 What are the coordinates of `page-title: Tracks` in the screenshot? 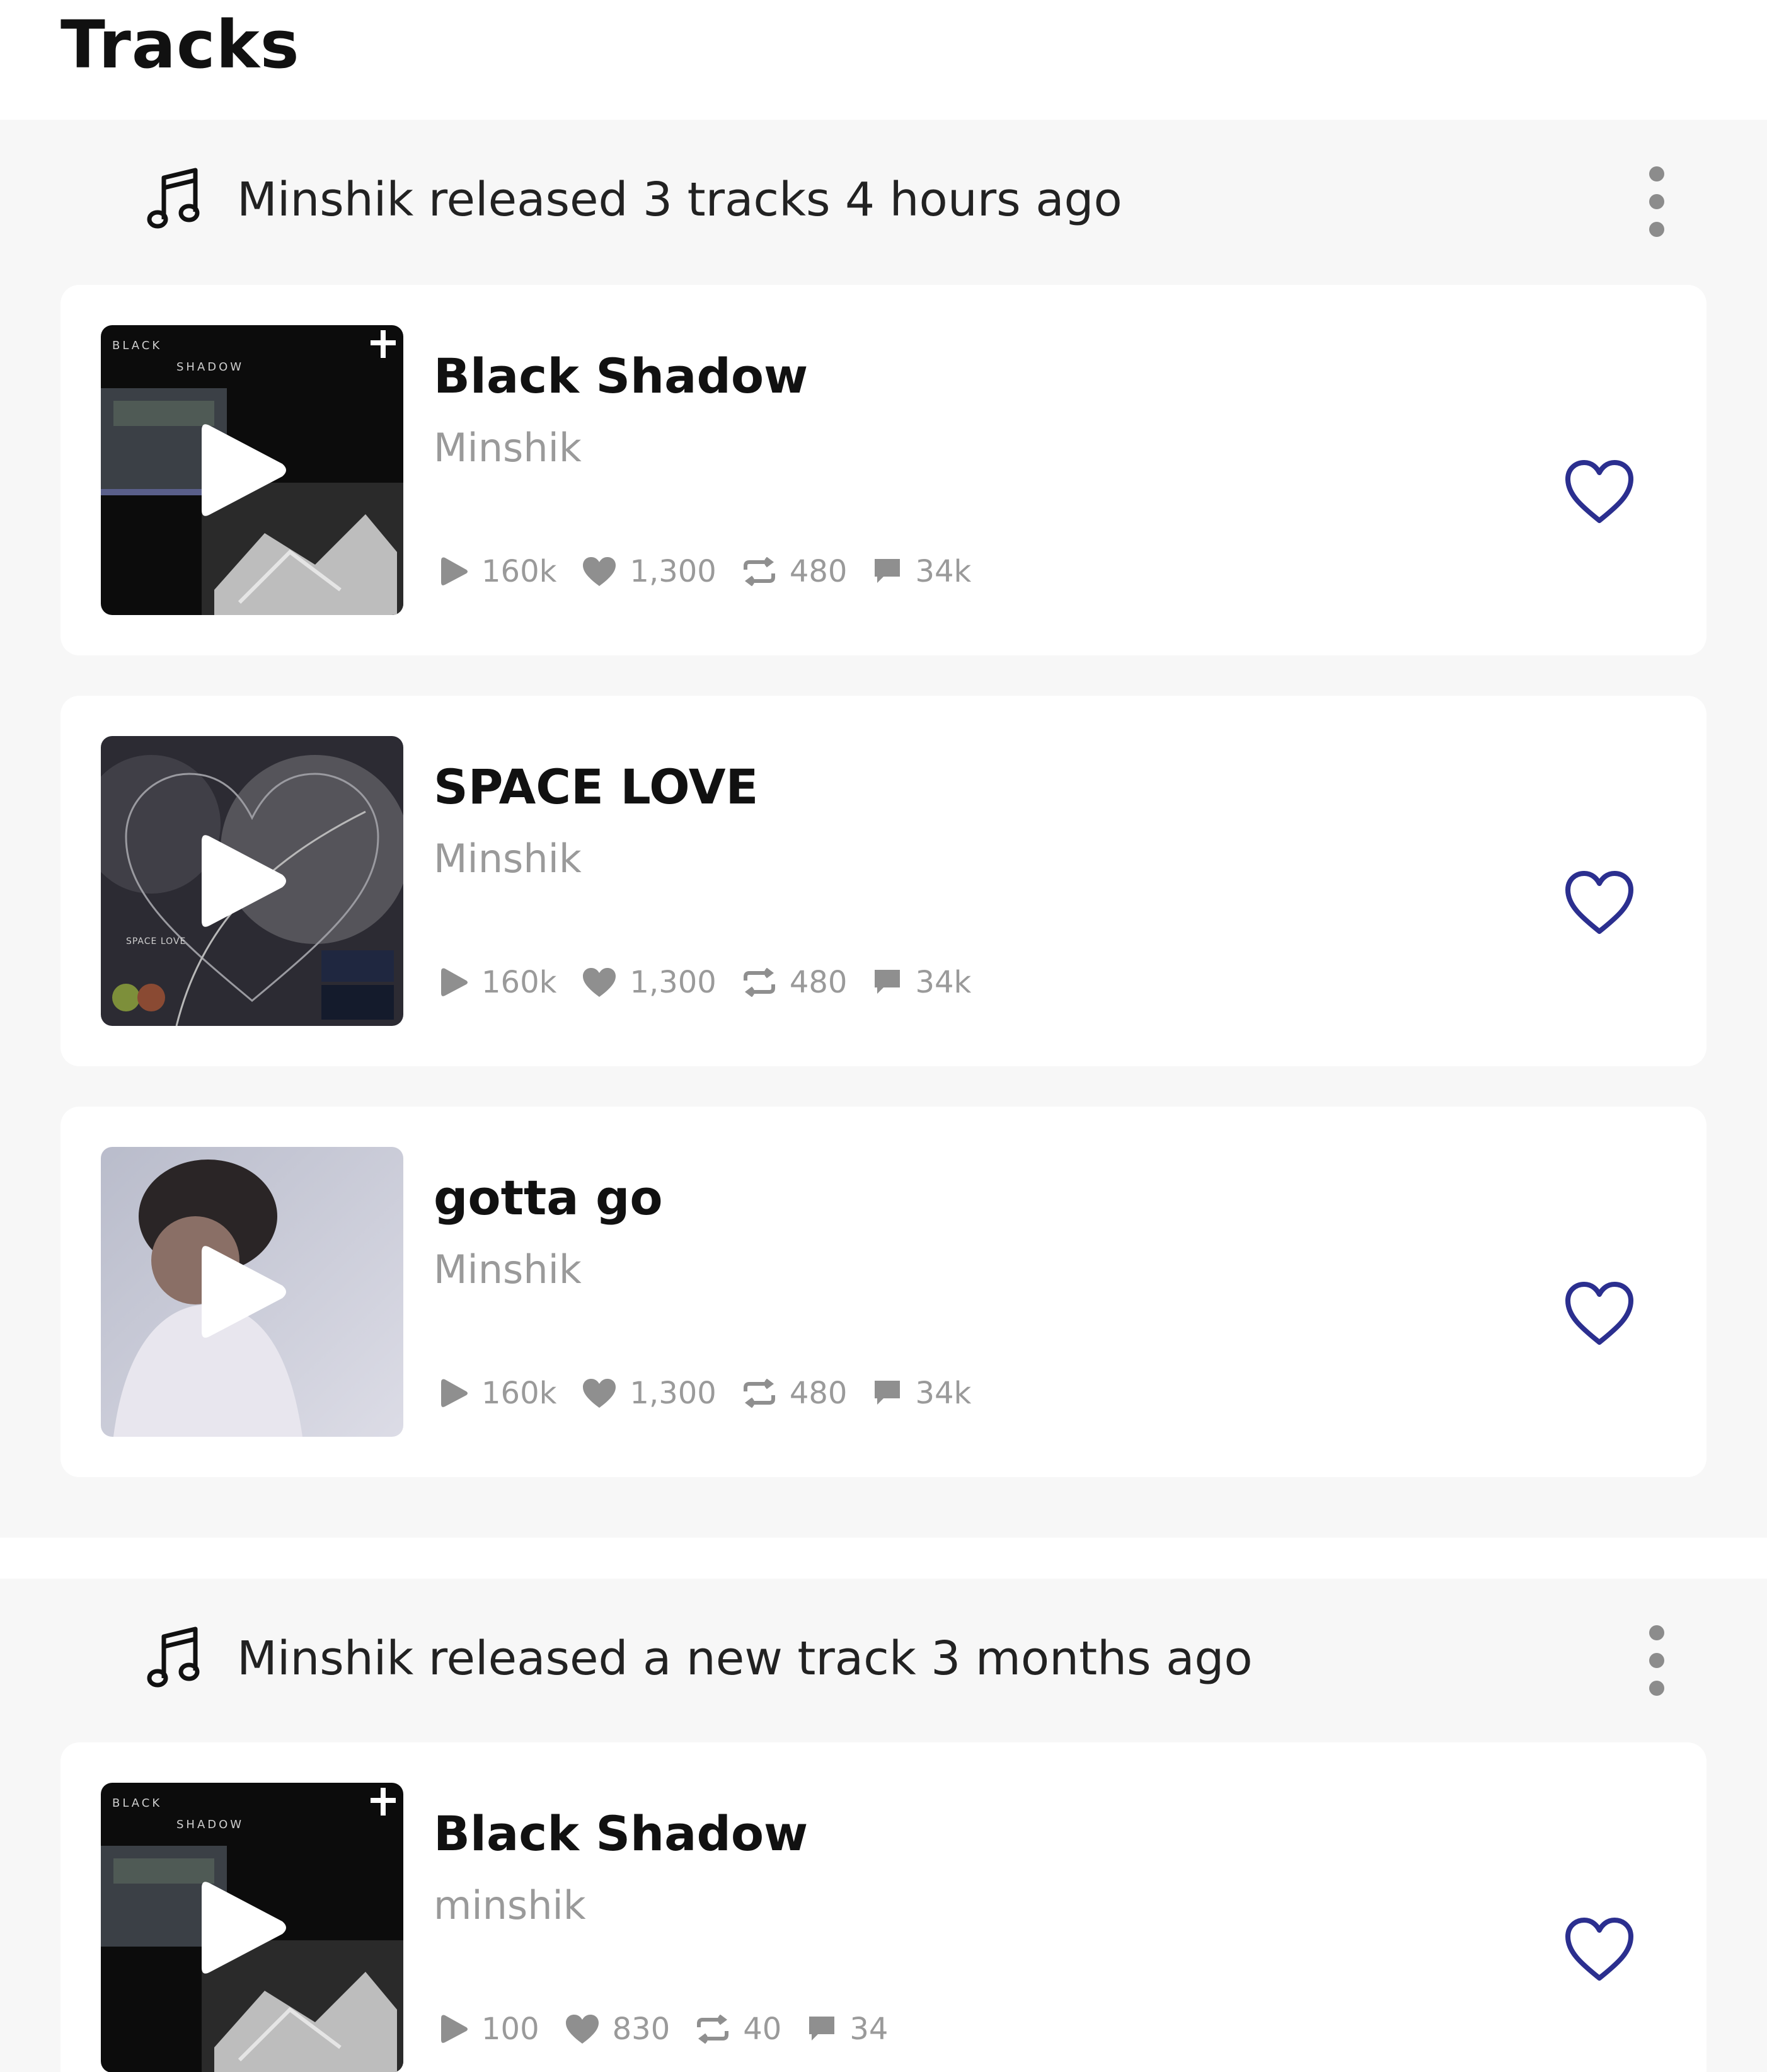 It's located at (180, 44).